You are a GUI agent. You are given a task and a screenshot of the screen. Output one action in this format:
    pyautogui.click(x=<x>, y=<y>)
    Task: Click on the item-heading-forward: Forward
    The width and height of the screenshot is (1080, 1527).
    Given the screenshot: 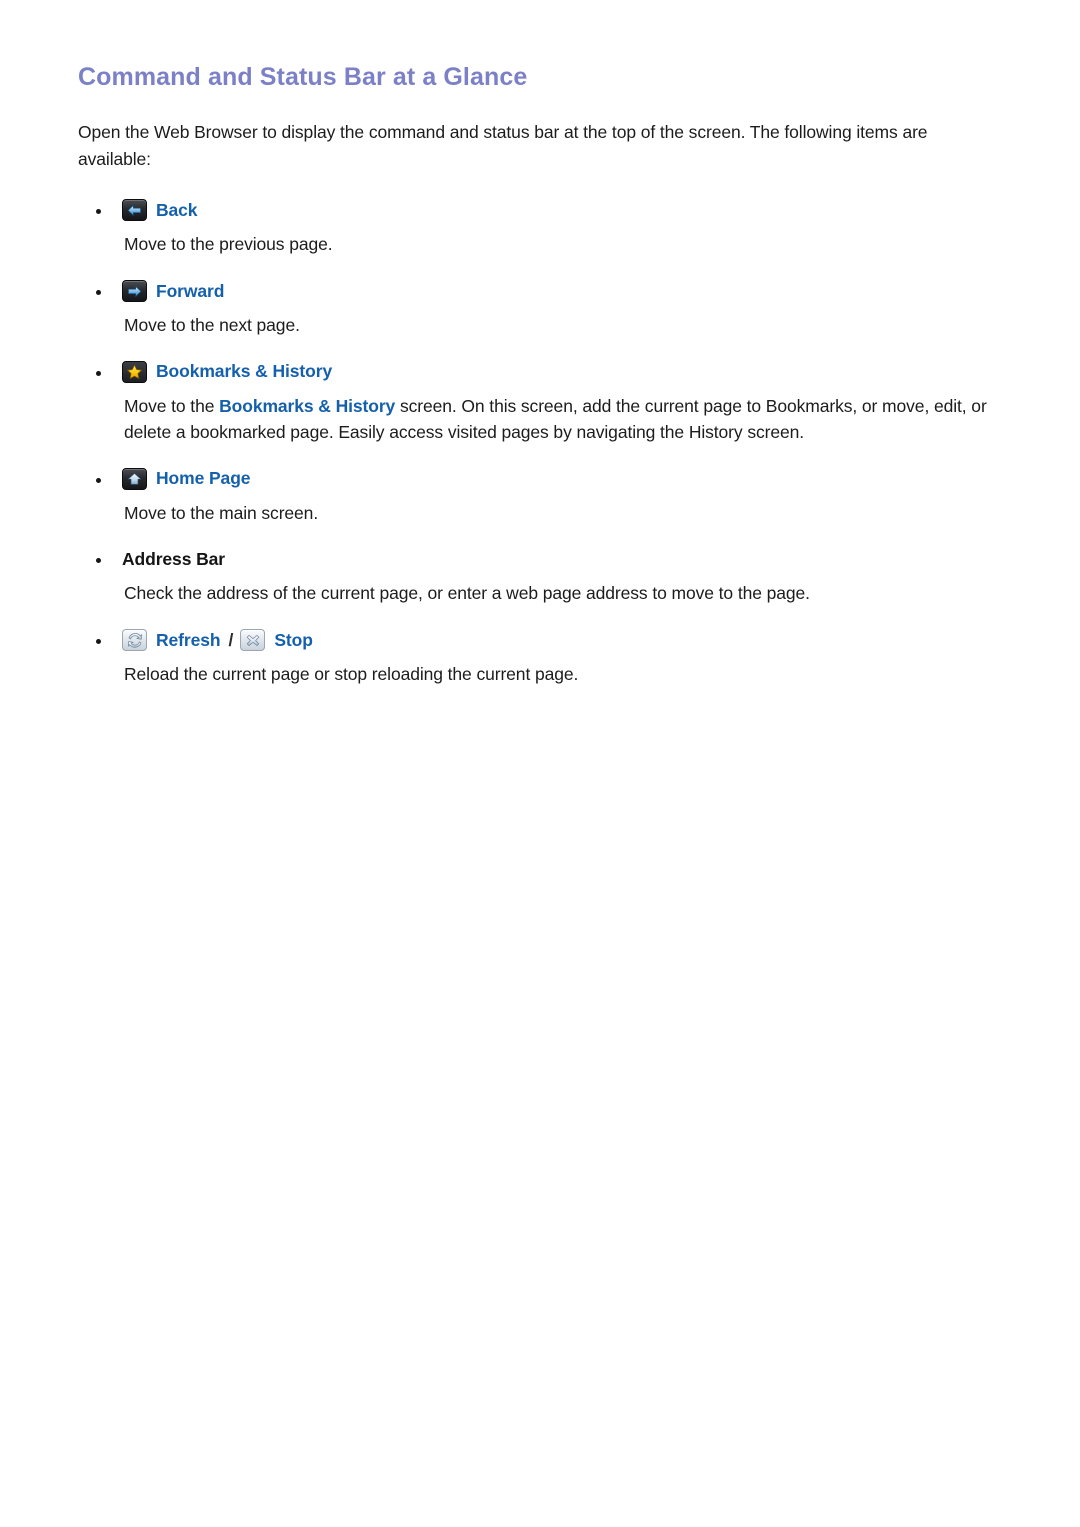 What is the action you would take?
    pyautogui.click(x=565, y=291)
    